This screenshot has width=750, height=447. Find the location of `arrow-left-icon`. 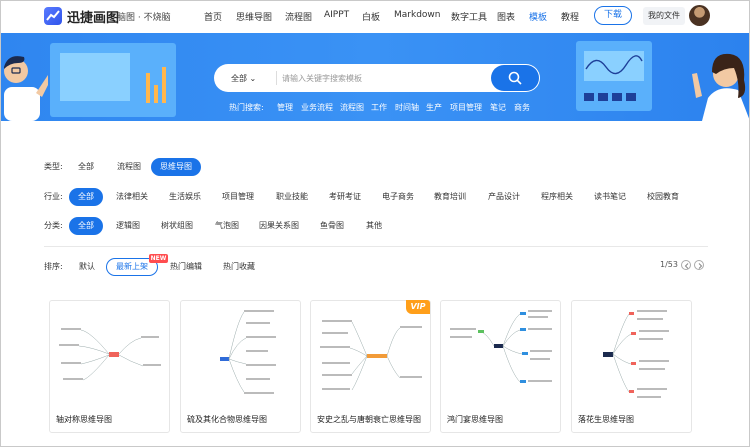

arrow-left-icon is located at coordinates (686, 266).